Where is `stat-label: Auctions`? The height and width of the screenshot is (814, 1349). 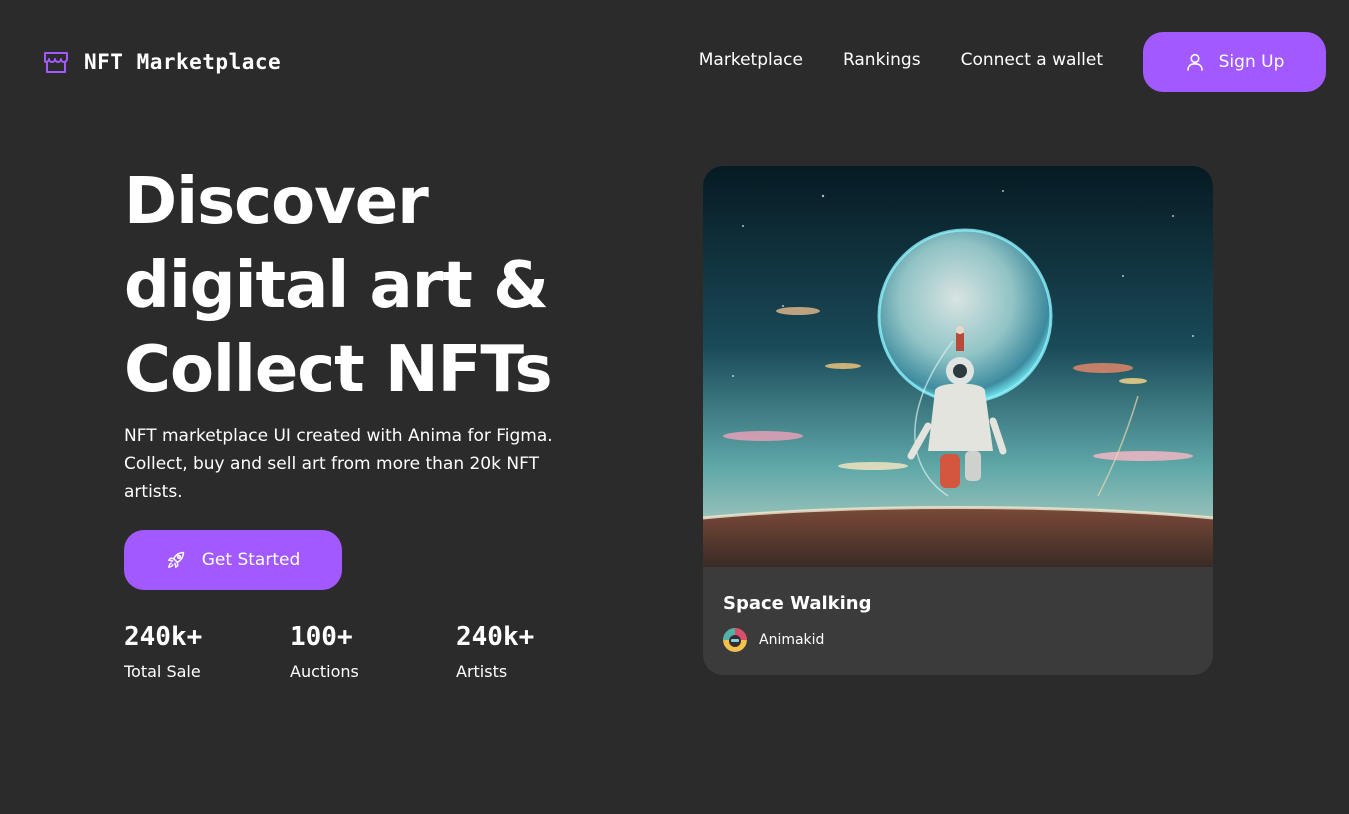 stat-label: Auctions is located at coordinates (324, 671).